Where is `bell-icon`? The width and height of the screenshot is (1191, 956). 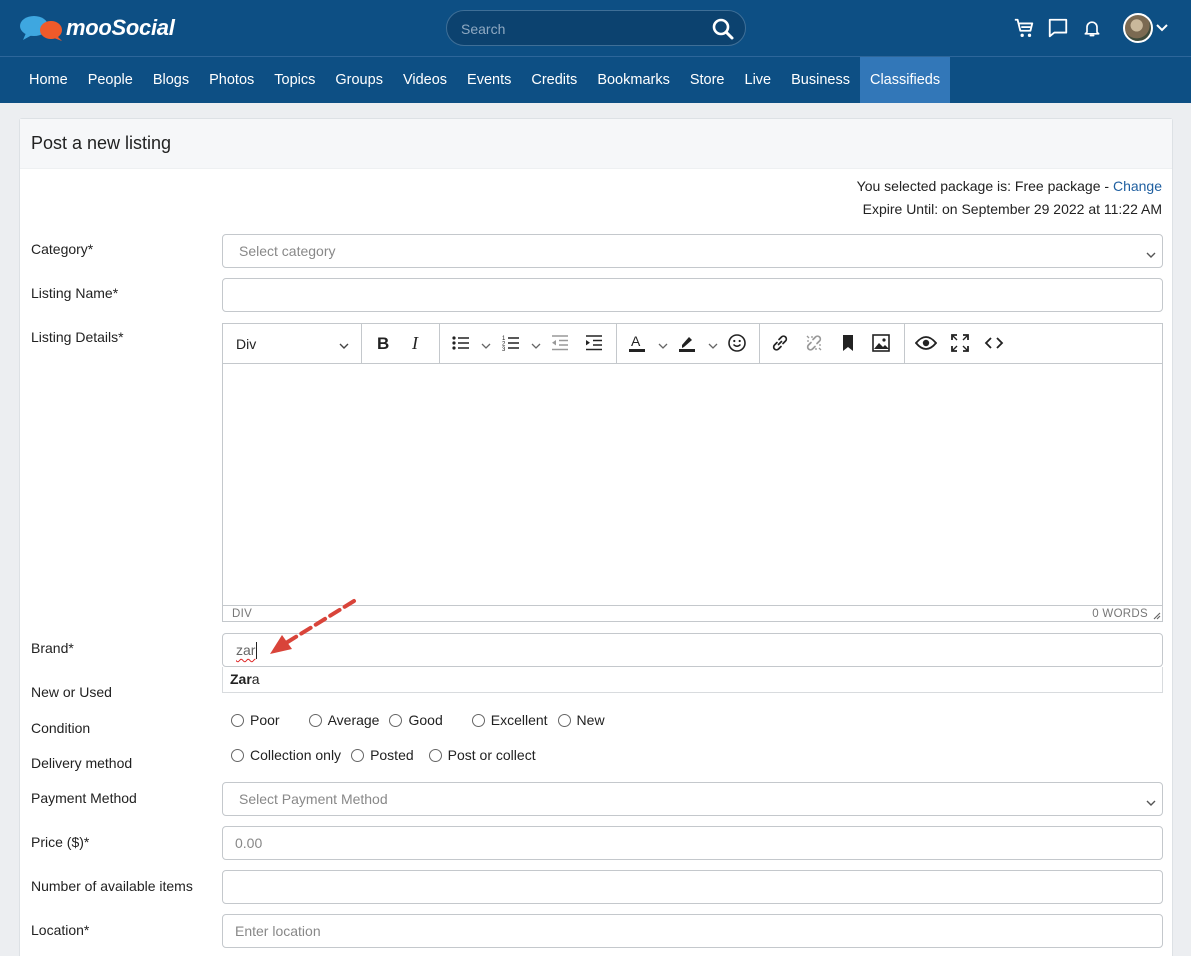
bell-icon is located at coordinates (1092, 28).